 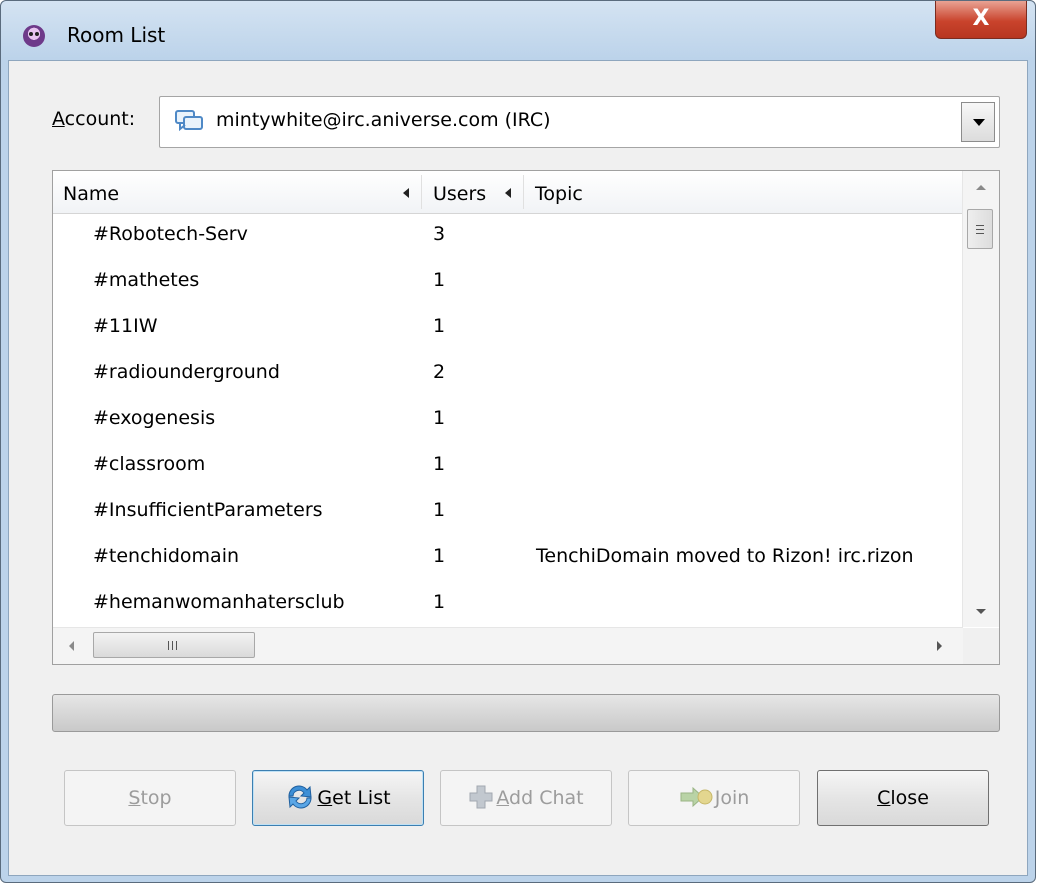 I want to click on room-name: #classroom, so click(x=149, y=464).